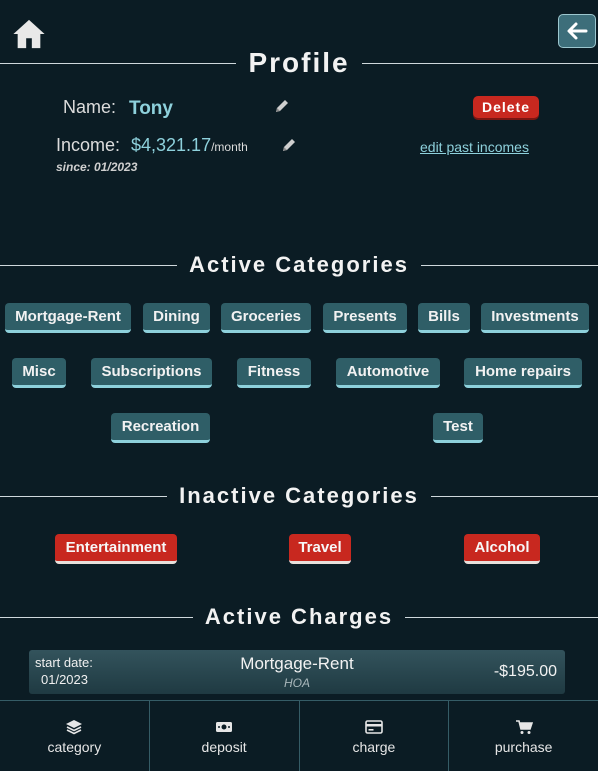 This screenshot has width=598, height=771. I want to click on arrow-left-icon, so click(577, 31).